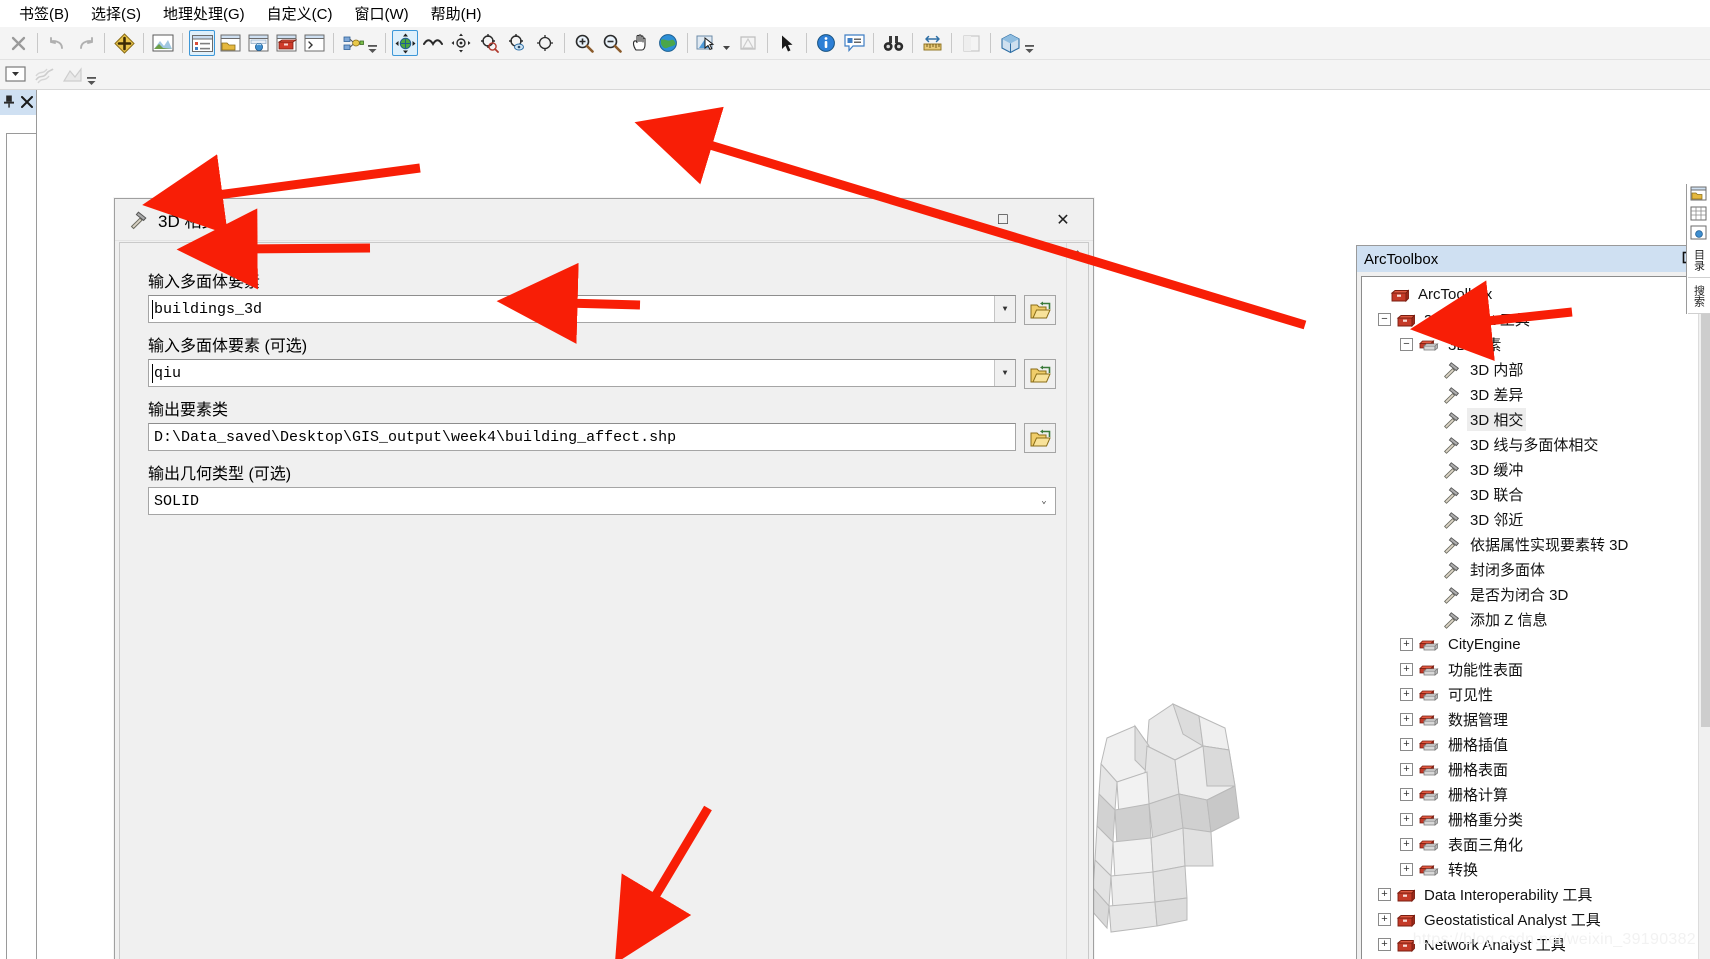  Describe the element at coordinates (1530, 544) in the screenshot. I see `tree-tool-feature-to-3d-by-attribute: 依据属性实现要素转 3D` at that location.